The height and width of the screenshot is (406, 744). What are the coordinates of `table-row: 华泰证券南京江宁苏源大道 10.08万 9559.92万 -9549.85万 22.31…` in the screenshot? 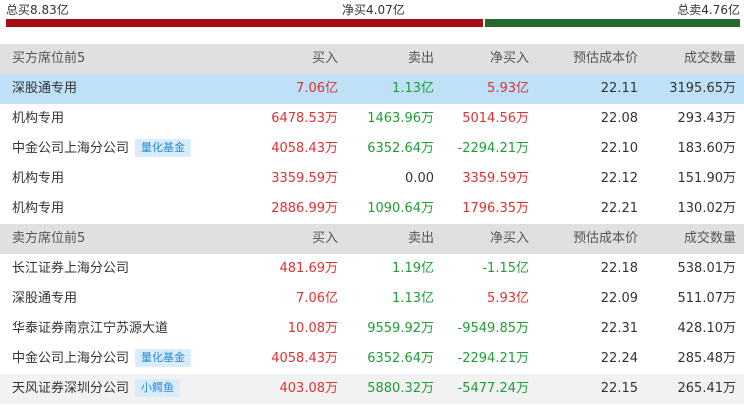 It's located at (372, 329).